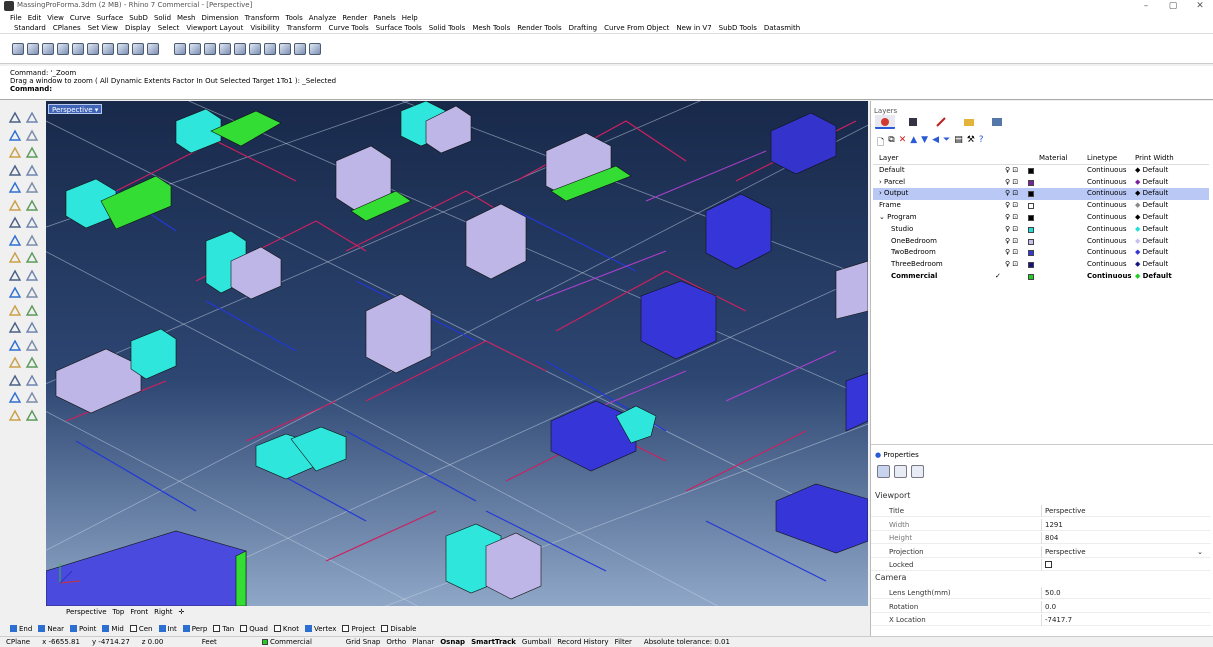  What do you see at coordinates (254, 628) in the screenshot?
I see `osnap-quad: Quad` at bounding box center [254, 628].